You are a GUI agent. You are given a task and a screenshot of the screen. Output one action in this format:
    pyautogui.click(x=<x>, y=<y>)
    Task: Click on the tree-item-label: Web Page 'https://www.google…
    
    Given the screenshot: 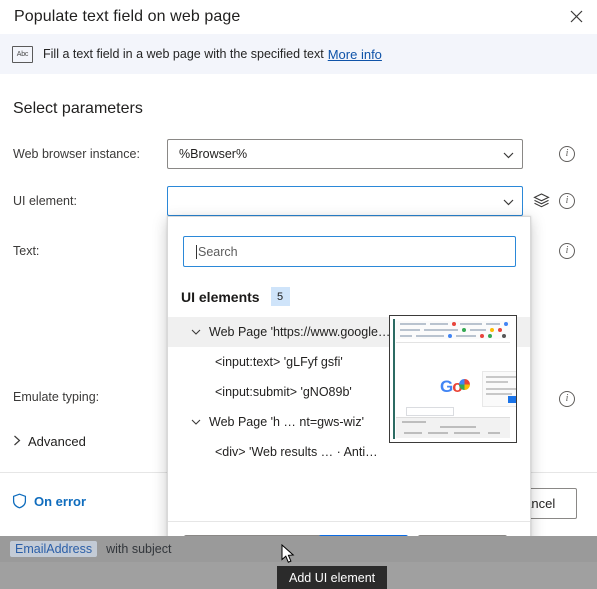 What is the action you would take?
    pyautogui.click(x=300, y=332)
    